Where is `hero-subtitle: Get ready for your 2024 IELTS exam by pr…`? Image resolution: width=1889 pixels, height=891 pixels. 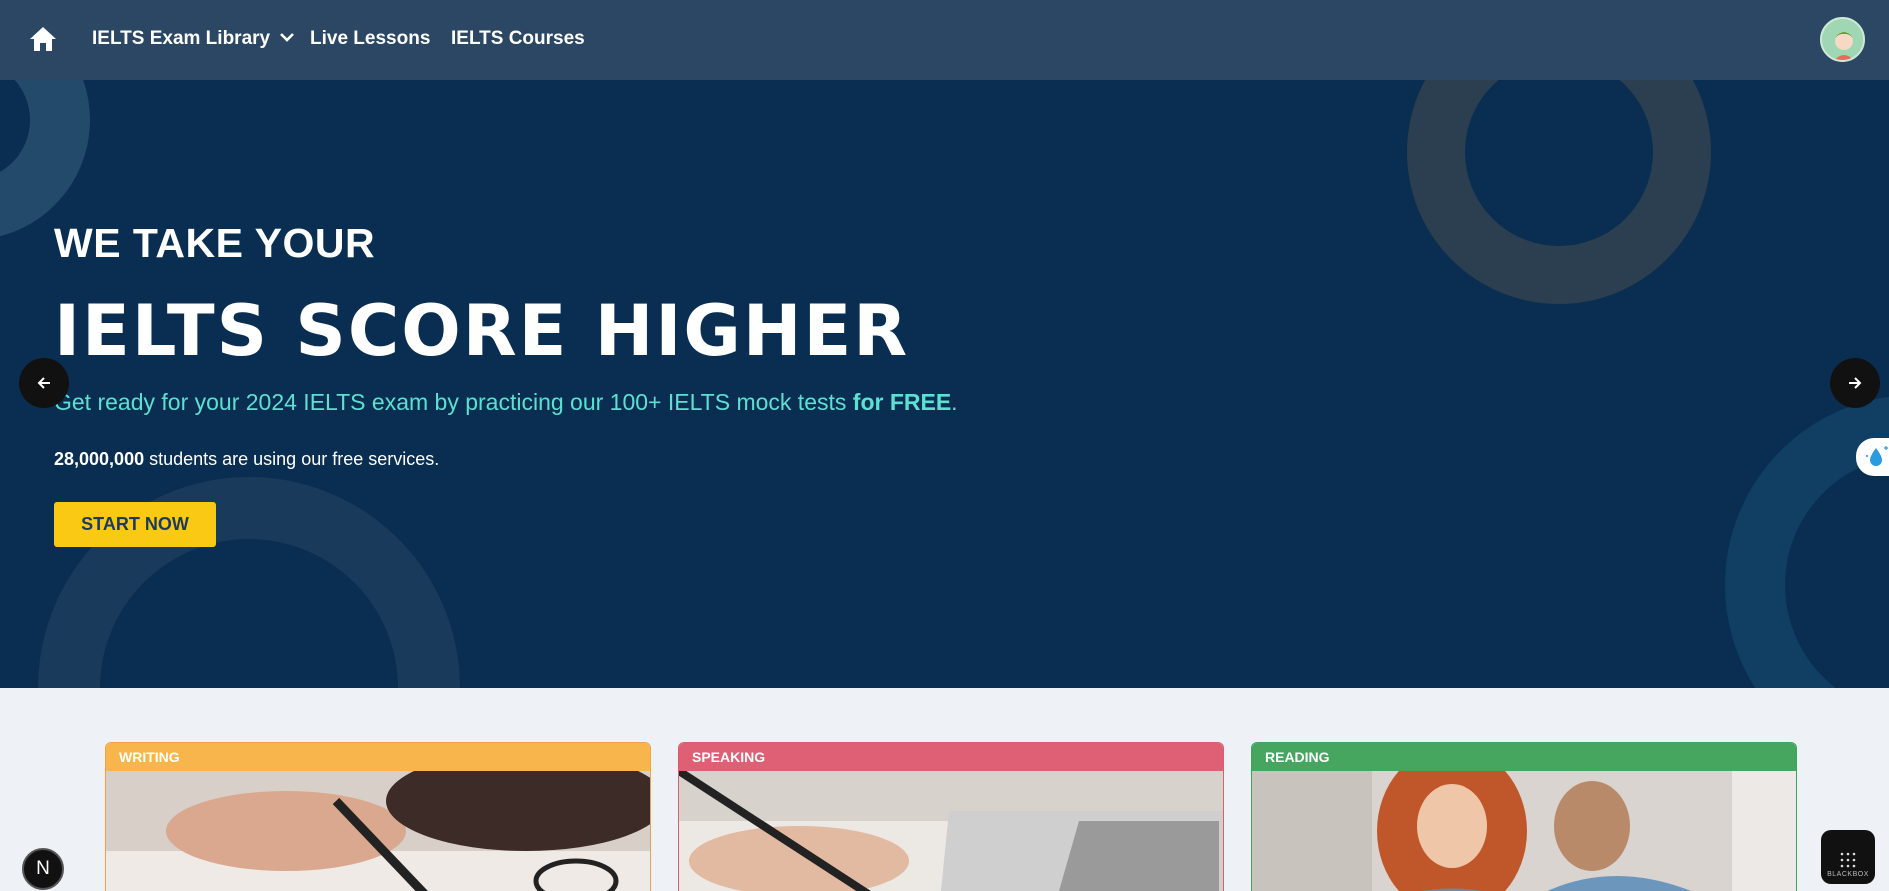 hero-subtitle: Get ready for your 2024 IELTS exam by pr… is located at coordinates (506, 402).